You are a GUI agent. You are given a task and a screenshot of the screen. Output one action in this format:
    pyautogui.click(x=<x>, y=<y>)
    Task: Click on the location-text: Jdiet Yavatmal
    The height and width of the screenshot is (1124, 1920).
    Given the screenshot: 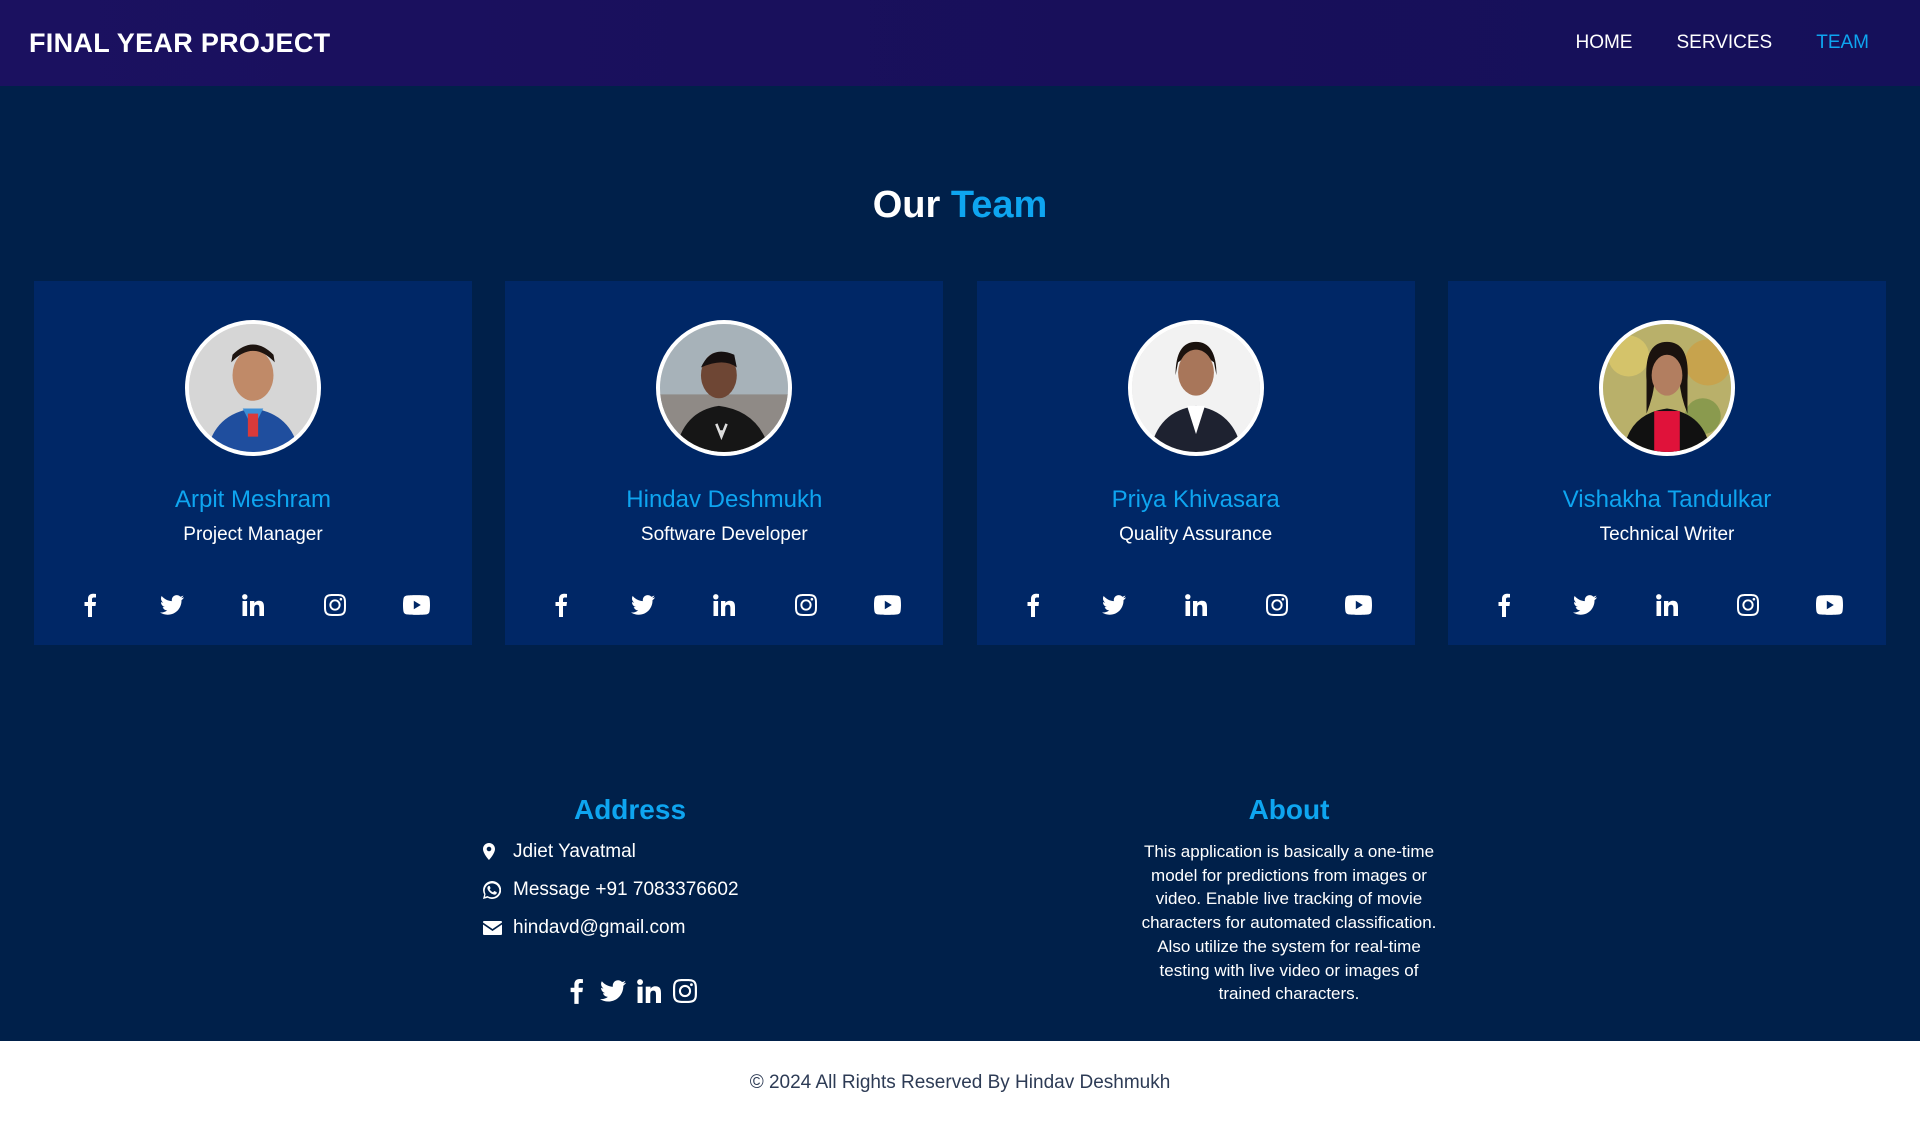 What is the action you would take?
    pyautogui.click(x=574, y=851)
    